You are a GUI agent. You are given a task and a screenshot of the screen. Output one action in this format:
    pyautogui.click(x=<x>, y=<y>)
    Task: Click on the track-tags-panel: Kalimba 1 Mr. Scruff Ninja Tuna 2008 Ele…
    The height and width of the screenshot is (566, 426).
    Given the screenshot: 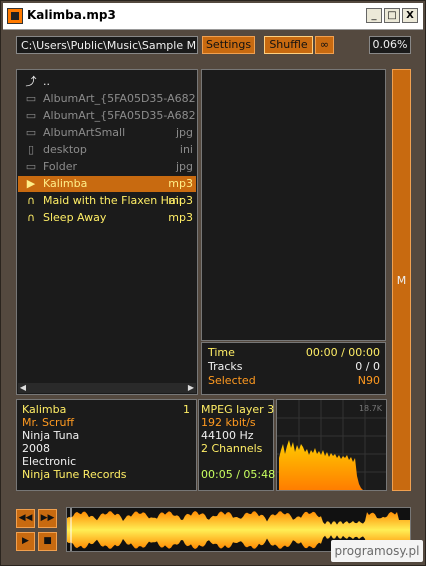 What is the action you would take?
    pyautogui.click(x=106, y=445)
    